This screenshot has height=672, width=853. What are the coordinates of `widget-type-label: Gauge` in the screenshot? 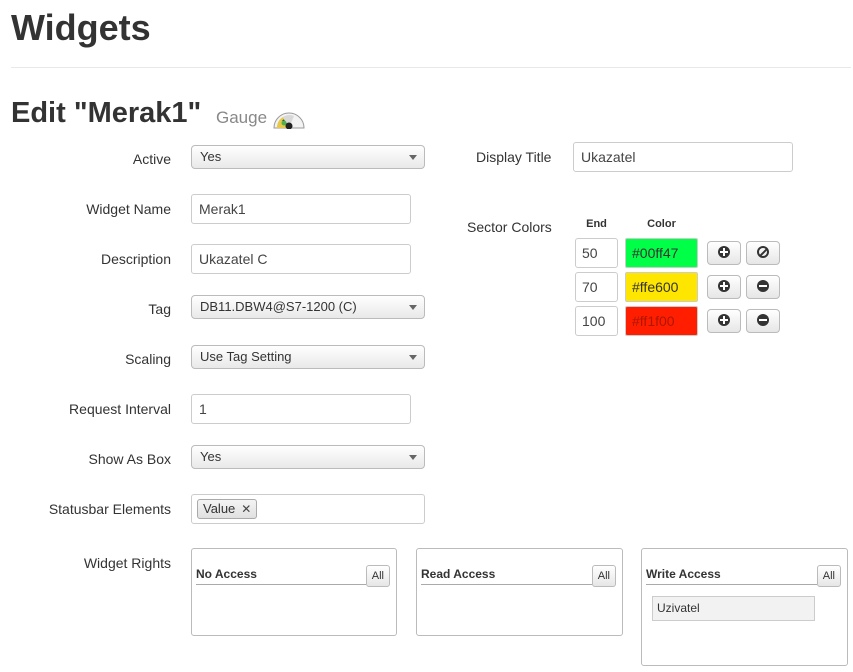 It's located at (242, 117).